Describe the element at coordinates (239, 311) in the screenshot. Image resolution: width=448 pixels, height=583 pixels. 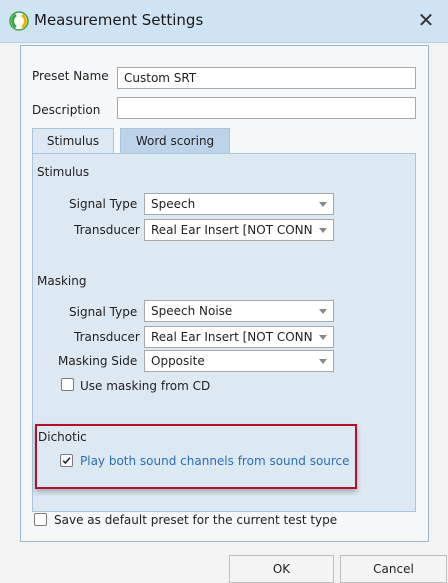
I see `masking-signal-type-select: Speech Noise` at that location.